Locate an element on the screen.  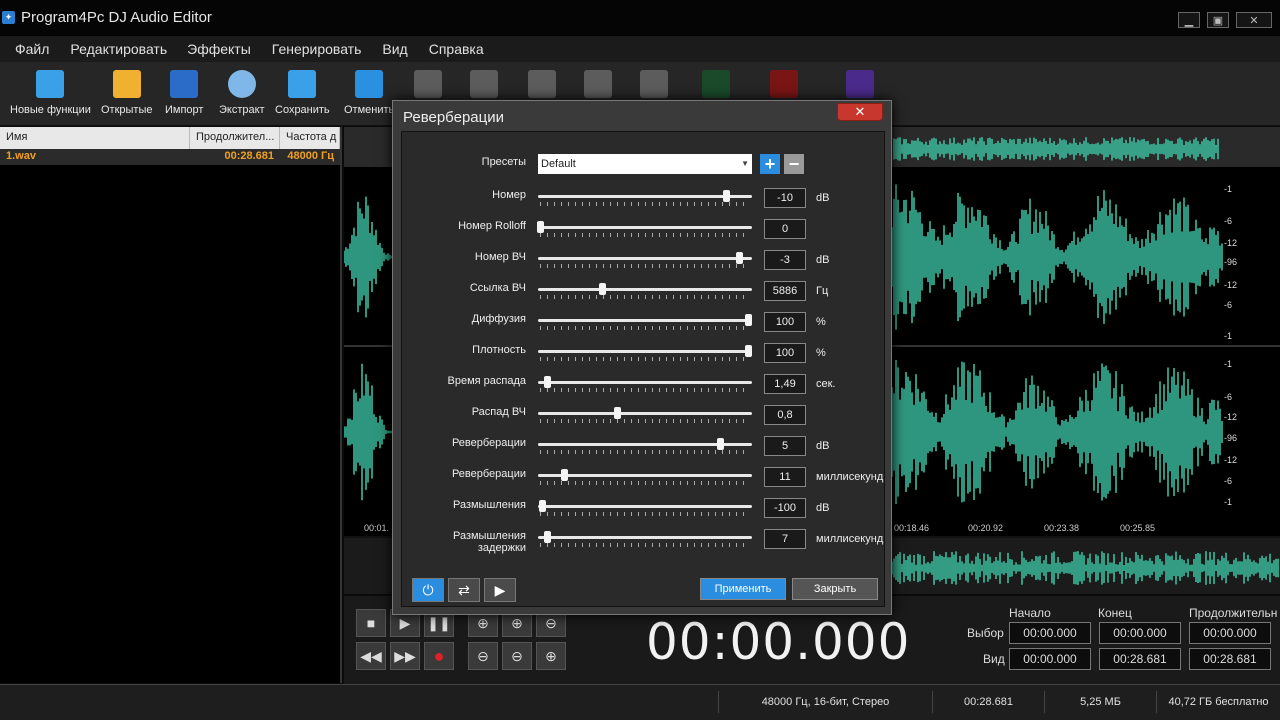
new-features-button: Новые функции is located at coordinates (50, 93).